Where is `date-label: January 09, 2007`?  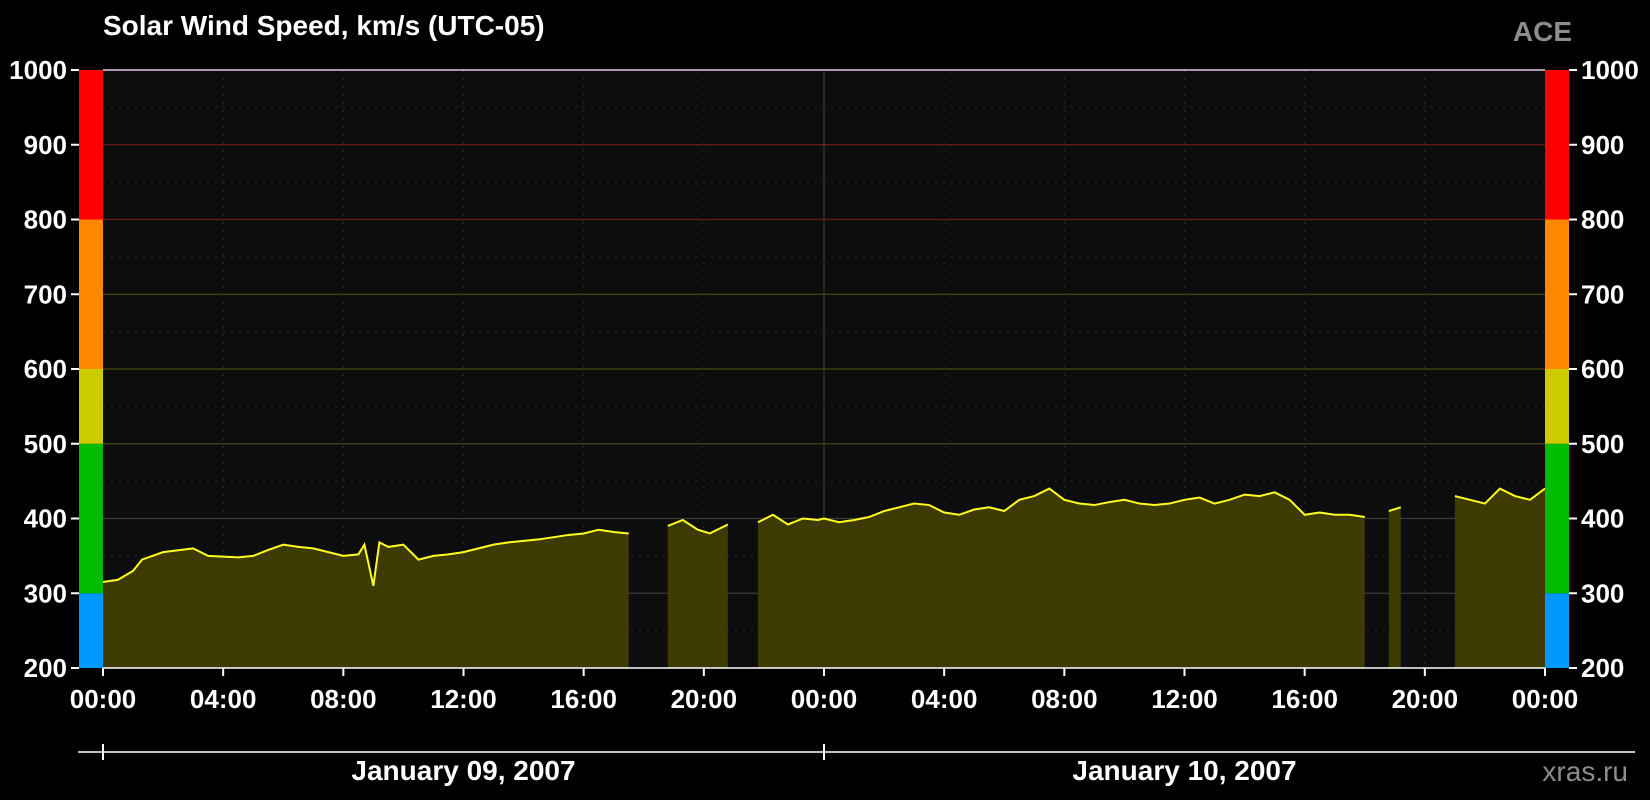 date-label: January 09, 2007 is located at coordinates (463, 770).